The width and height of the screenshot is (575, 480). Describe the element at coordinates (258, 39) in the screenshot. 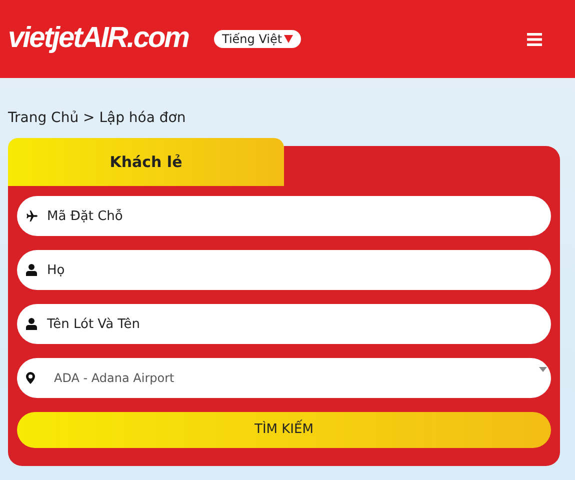

I see `language-selector: Tiếng Việt` at that location.